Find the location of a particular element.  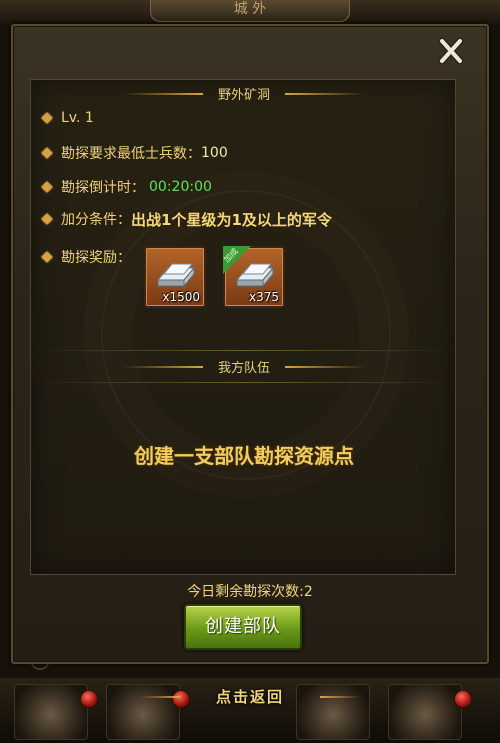

team-title: 我方队伍 is located at coordinates (243, 368).